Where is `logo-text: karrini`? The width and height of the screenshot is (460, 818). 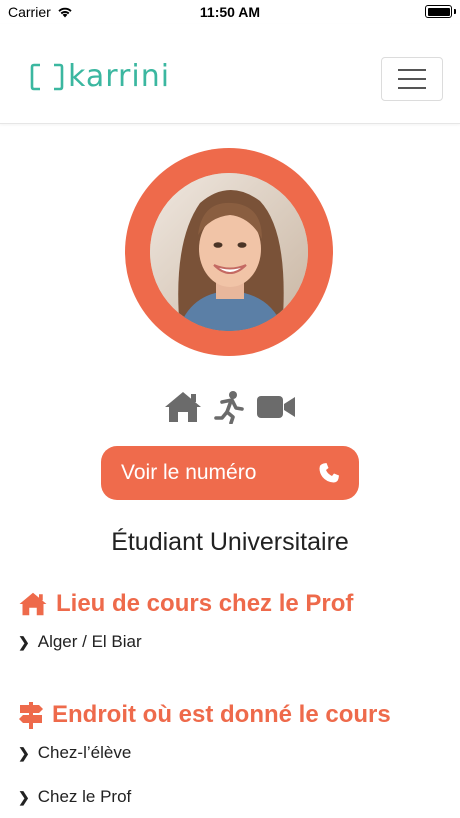 logo-text: karrini is located at coordinates (119, 76).